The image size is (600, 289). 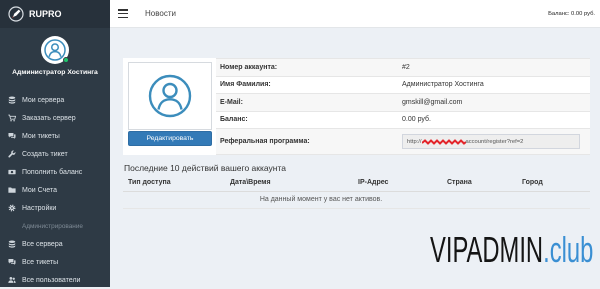 What do you see at coordinates (12, 172) in the screenshot?
I see `money-icon` at bounding box center [12, 172].